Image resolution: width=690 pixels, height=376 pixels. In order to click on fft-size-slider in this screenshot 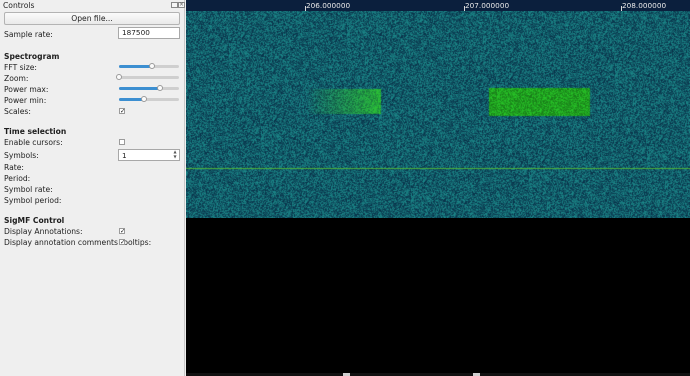, I will do `click(149, 66)`.